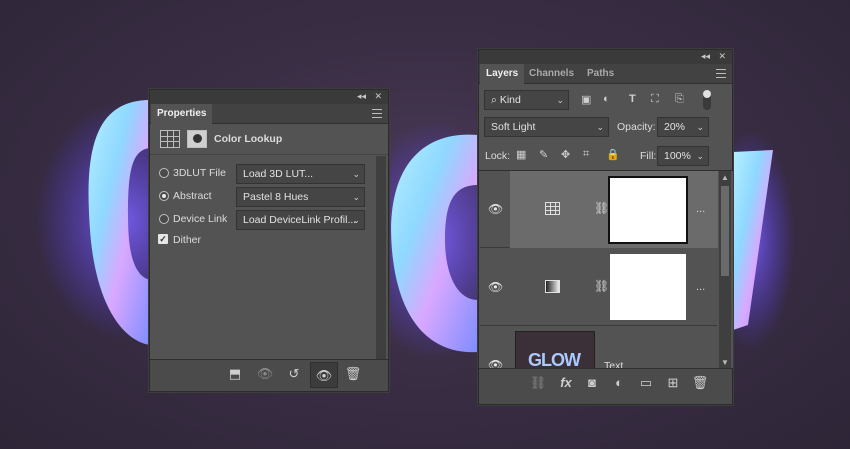  I want to click on fx-icon: fx, so click(566, 383).